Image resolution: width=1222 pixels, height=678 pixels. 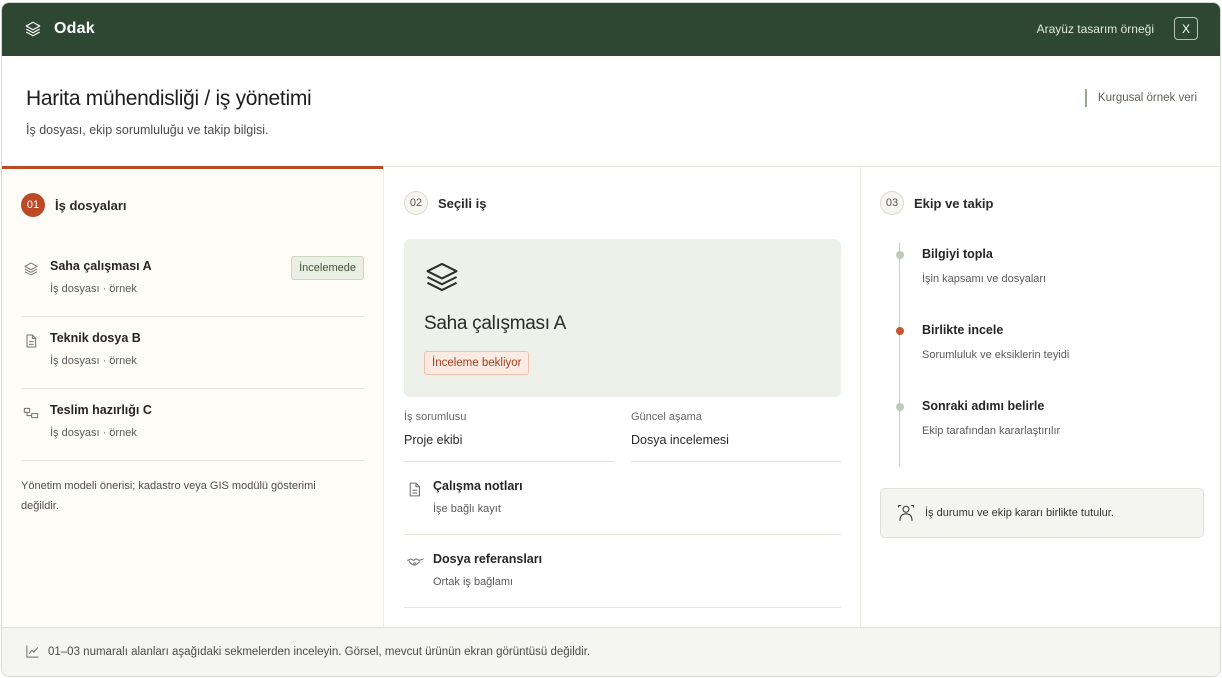 What do you see at coordinates (435, 417) in the screenshot?
I see `field-label: İş sorumlusu` at bounding box center [435, 417].